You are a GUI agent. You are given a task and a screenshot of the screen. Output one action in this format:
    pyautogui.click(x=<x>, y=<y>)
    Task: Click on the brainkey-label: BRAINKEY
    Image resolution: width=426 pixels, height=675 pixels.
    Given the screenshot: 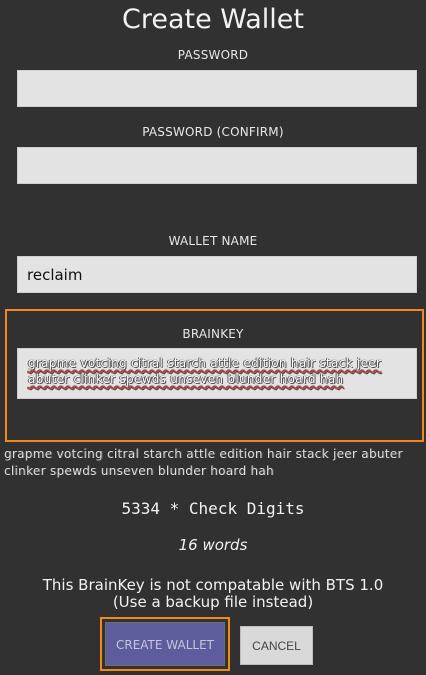 What is the action you would take?
    pyautogui.click(x=213, y=334)
    